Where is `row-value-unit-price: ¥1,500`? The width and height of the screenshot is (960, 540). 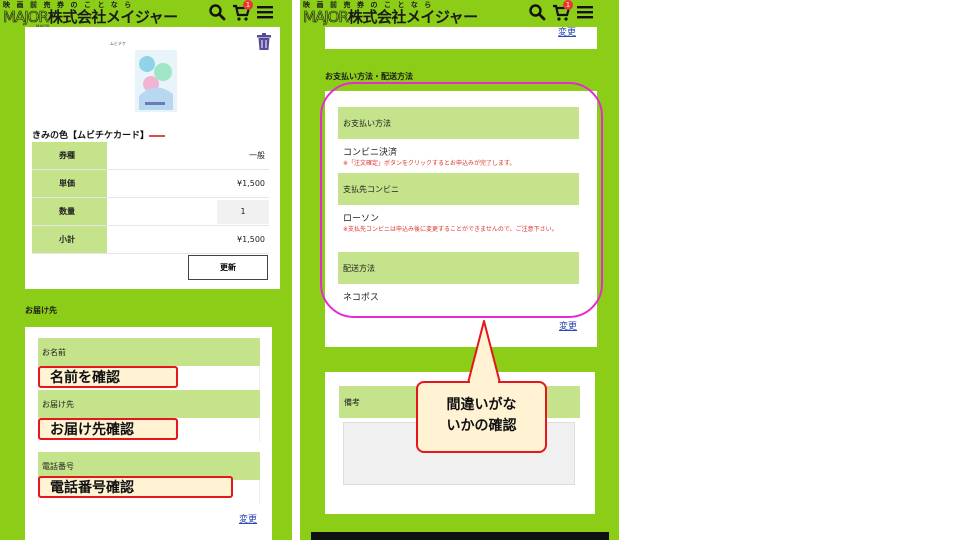 row-value-unit-price: ¥1,500 is located at coordinates (251, 183).